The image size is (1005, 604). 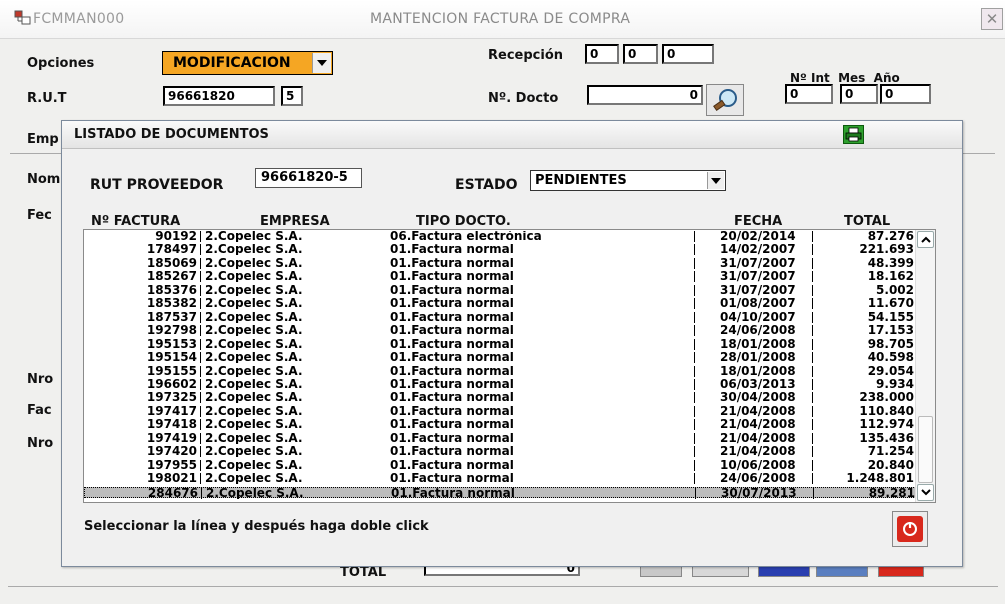 I want to click on opciones-select: MODIFICACION, so click(x=247, y=63).